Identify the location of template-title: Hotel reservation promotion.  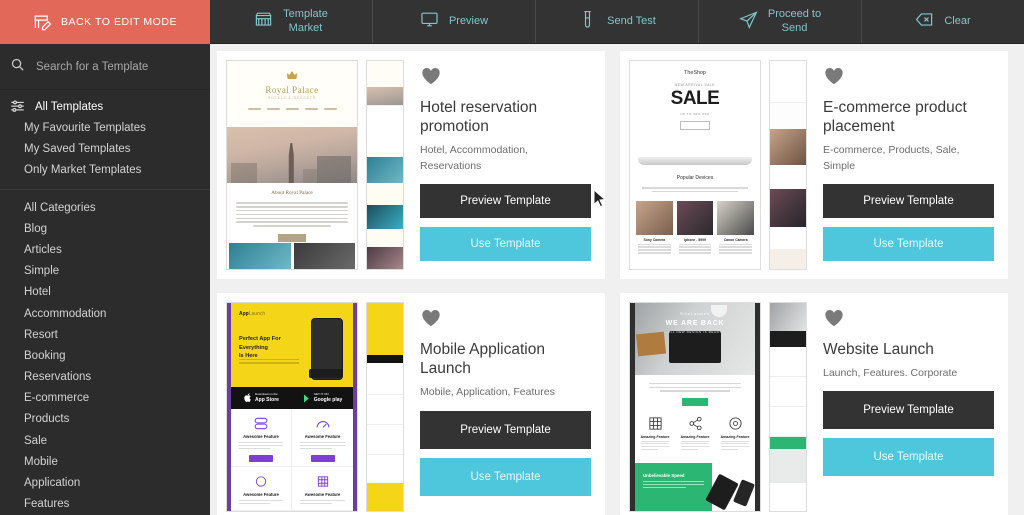
(479, 117).